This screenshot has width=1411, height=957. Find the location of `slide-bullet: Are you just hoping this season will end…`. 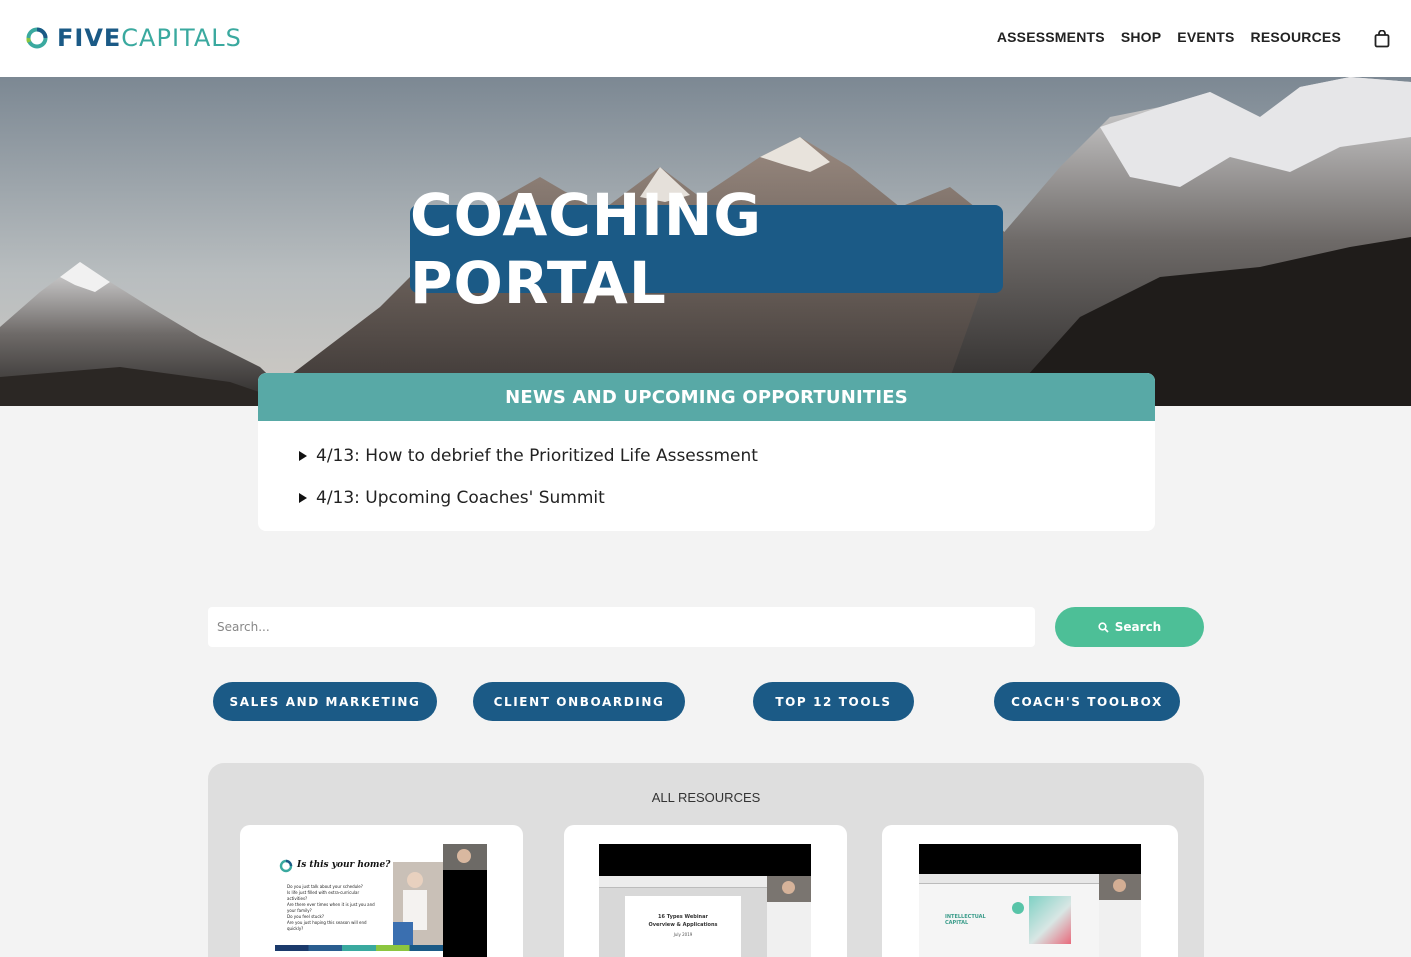

slide-bullet: Are you just hoping this season will end… is located at coordinates (327, 925).